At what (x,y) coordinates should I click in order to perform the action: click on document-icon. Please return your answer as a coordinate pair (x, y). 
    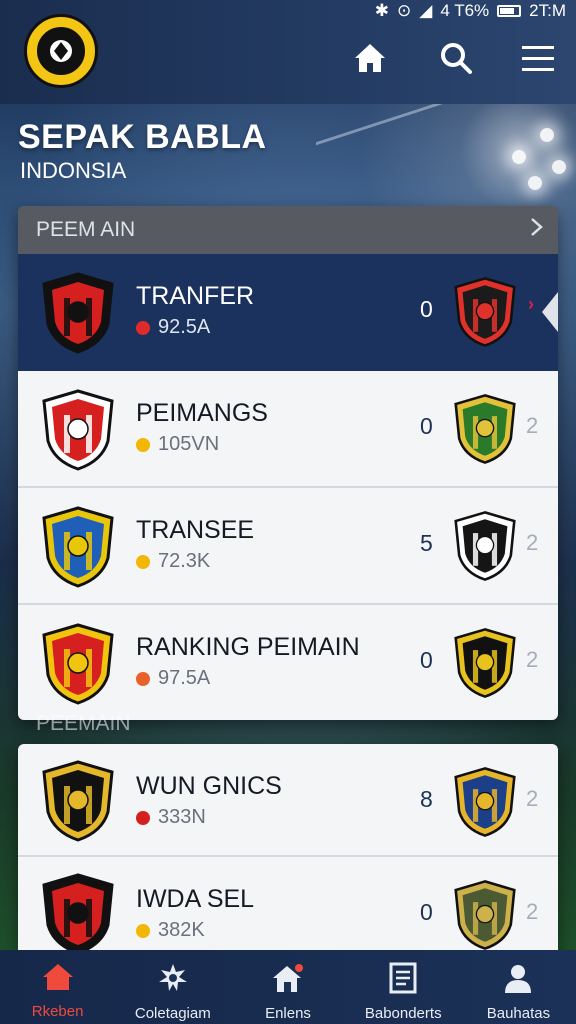
    Looking at the image, I should click on (403, 980).